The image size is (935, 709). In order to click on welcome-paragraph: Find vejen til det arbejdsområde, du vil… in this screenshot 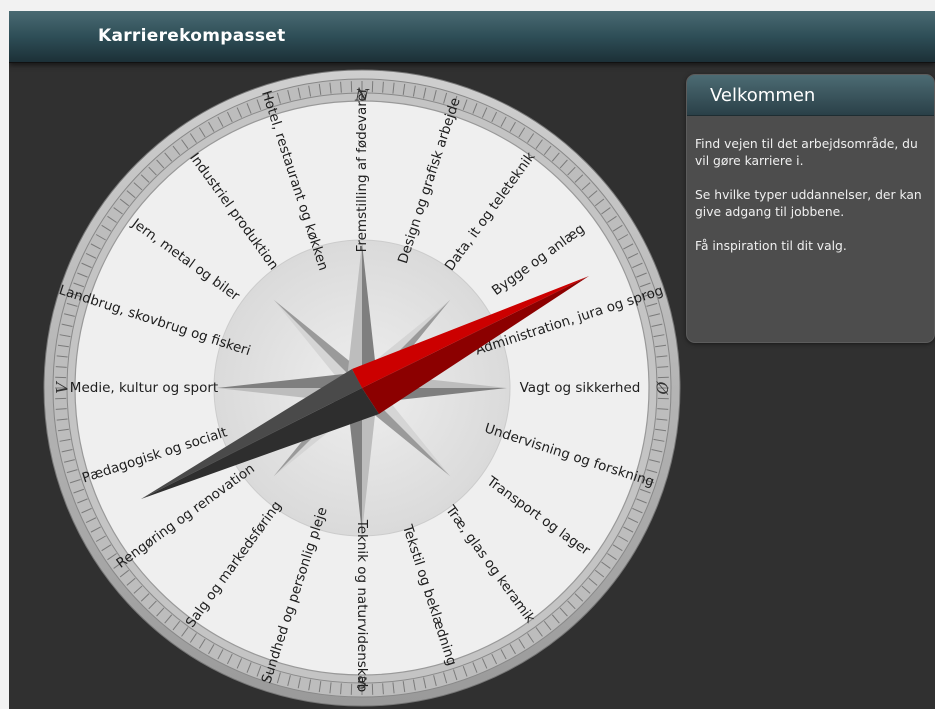, I will do `click(806, 152)`.